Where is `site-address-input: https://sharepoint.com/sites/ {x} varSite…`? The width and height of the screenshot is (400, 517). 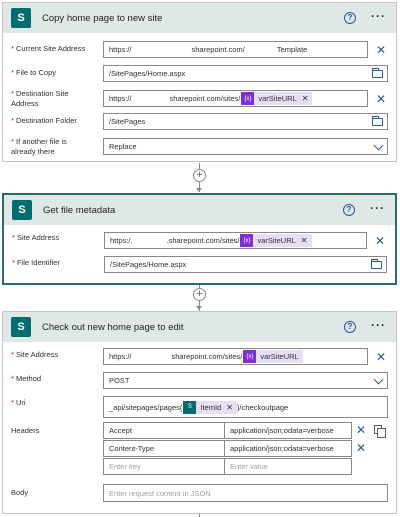
site-address-input: https://sharepoint.com/sites/ {x} varSite… is located at coordinates (235, 356).